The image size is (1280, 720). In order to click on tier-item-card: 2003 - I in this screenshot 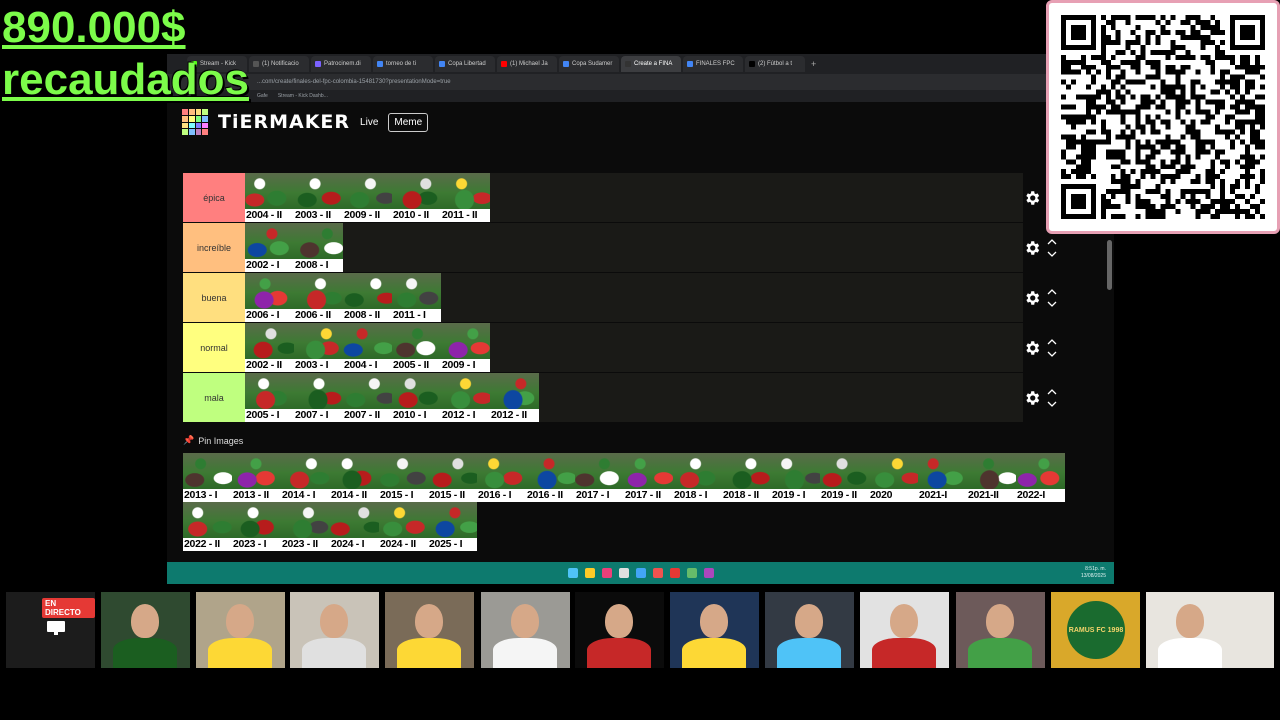, I will do `click(318, 347)`.